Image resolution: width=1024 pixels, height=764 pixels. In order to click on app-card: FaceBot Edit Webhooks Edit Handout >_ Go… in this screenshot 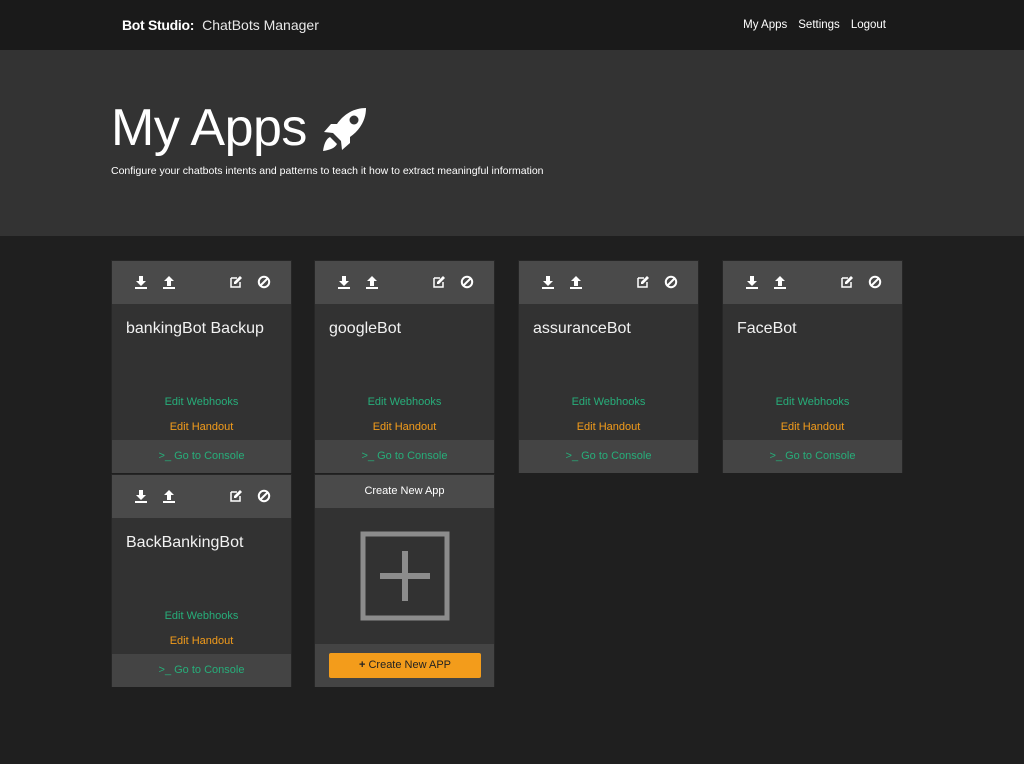, I will do `click(812, 366)`.